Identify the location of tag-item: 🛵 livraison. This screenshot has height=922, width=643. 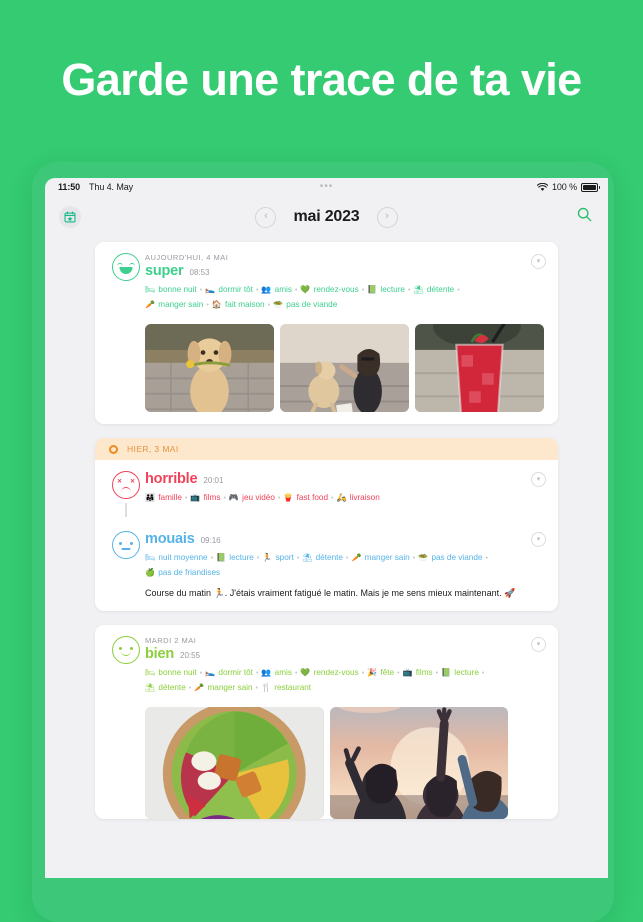
(357, 497).